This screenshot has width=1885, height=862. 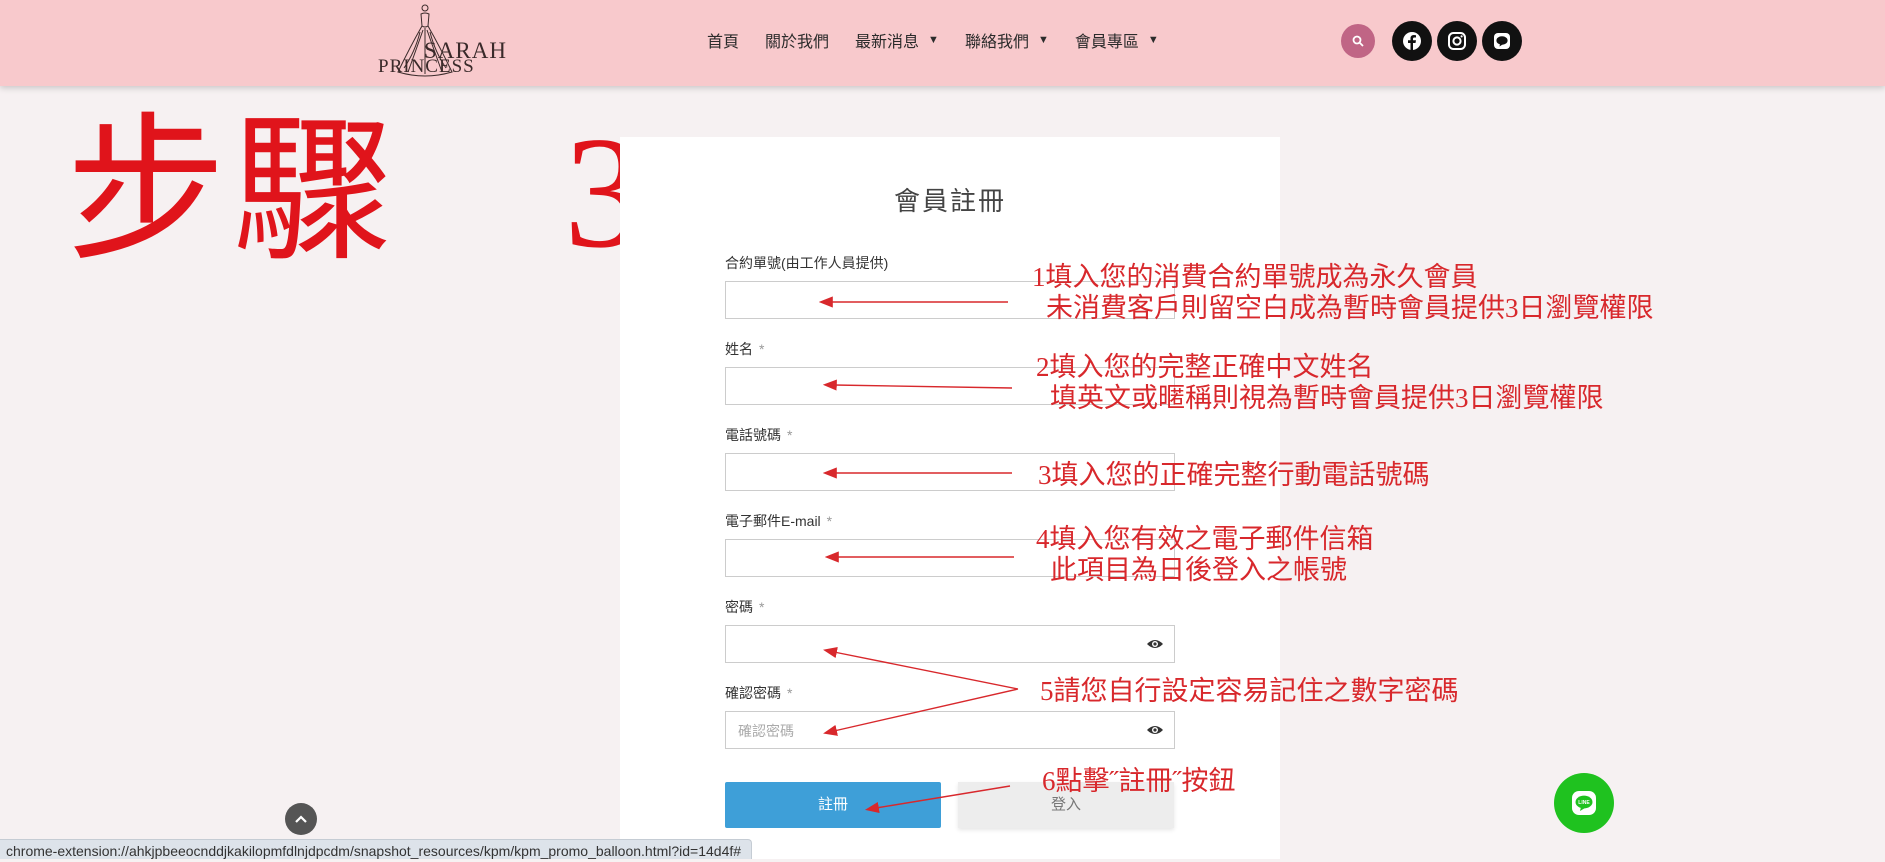 I want to click on confirm-password-placeholder: 確認密碼, so click(x=766, y=731).